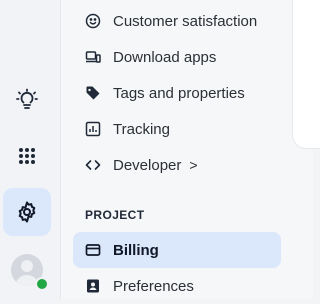 This screenshot has width=320, height=304. What do you see at coordinates (93, 93) in the screenshot?
I see `tag-icon` at bounding box center [93, 93].